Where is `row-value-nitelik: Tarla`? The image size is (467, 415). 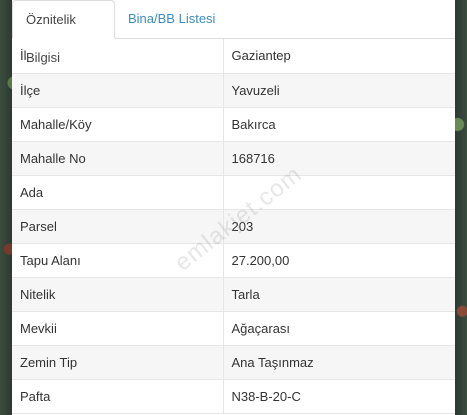 row-value-nitelik: Tarla is located at coordinates (339, 294).